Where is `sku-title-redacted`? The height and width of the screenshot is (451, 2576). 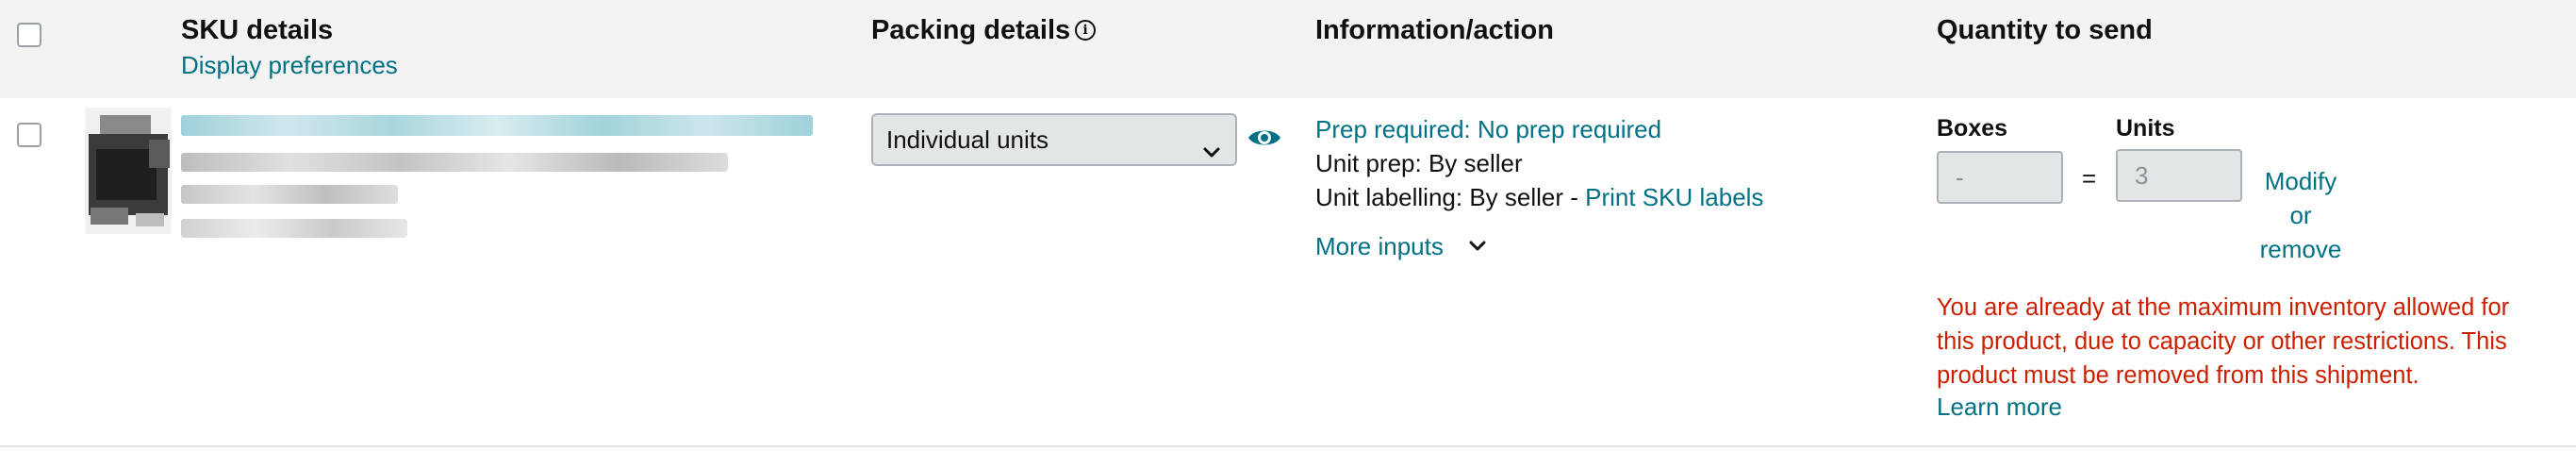
sku-title-redacted is located at coordinates (497, 125).